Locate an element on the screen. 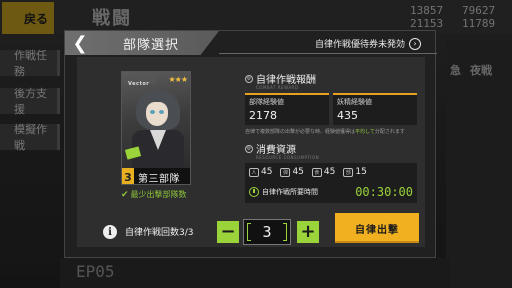  min-echelon-label: 最少出撃部隊数 is located at coordinates (158, 194).